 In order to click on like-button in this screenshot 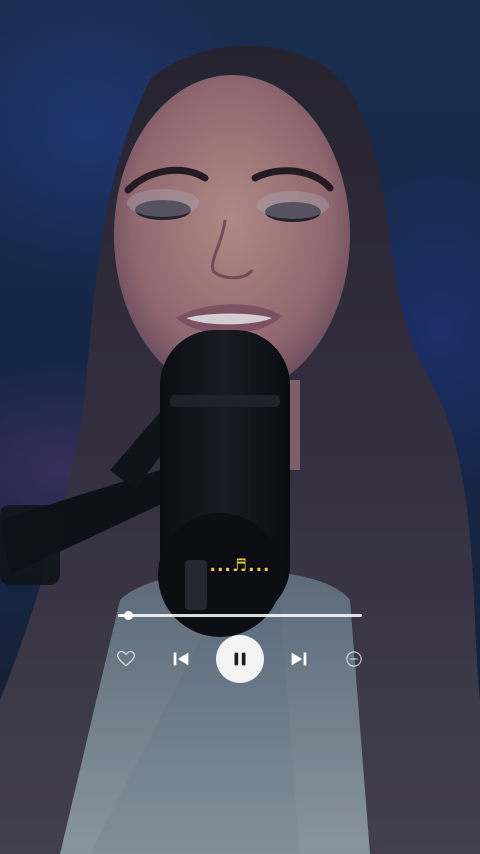, I will do `click(126, 659)`.